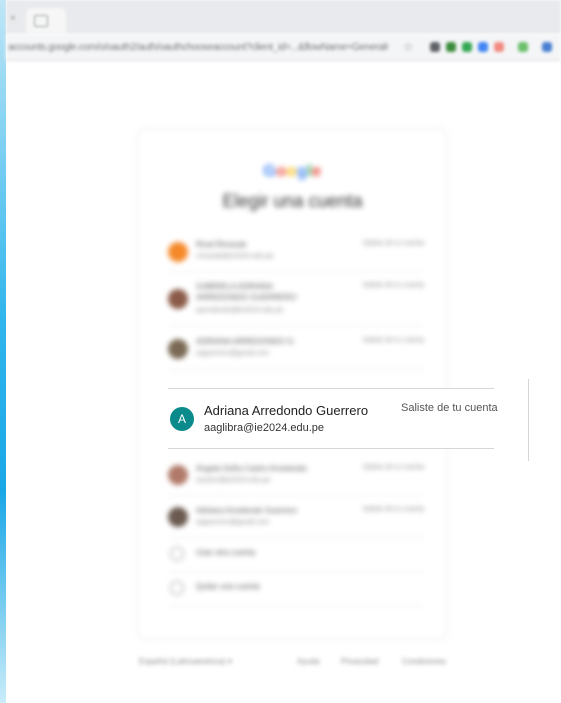  I want to click on footer-link-privacy: Privacidad, so click(359, 661).